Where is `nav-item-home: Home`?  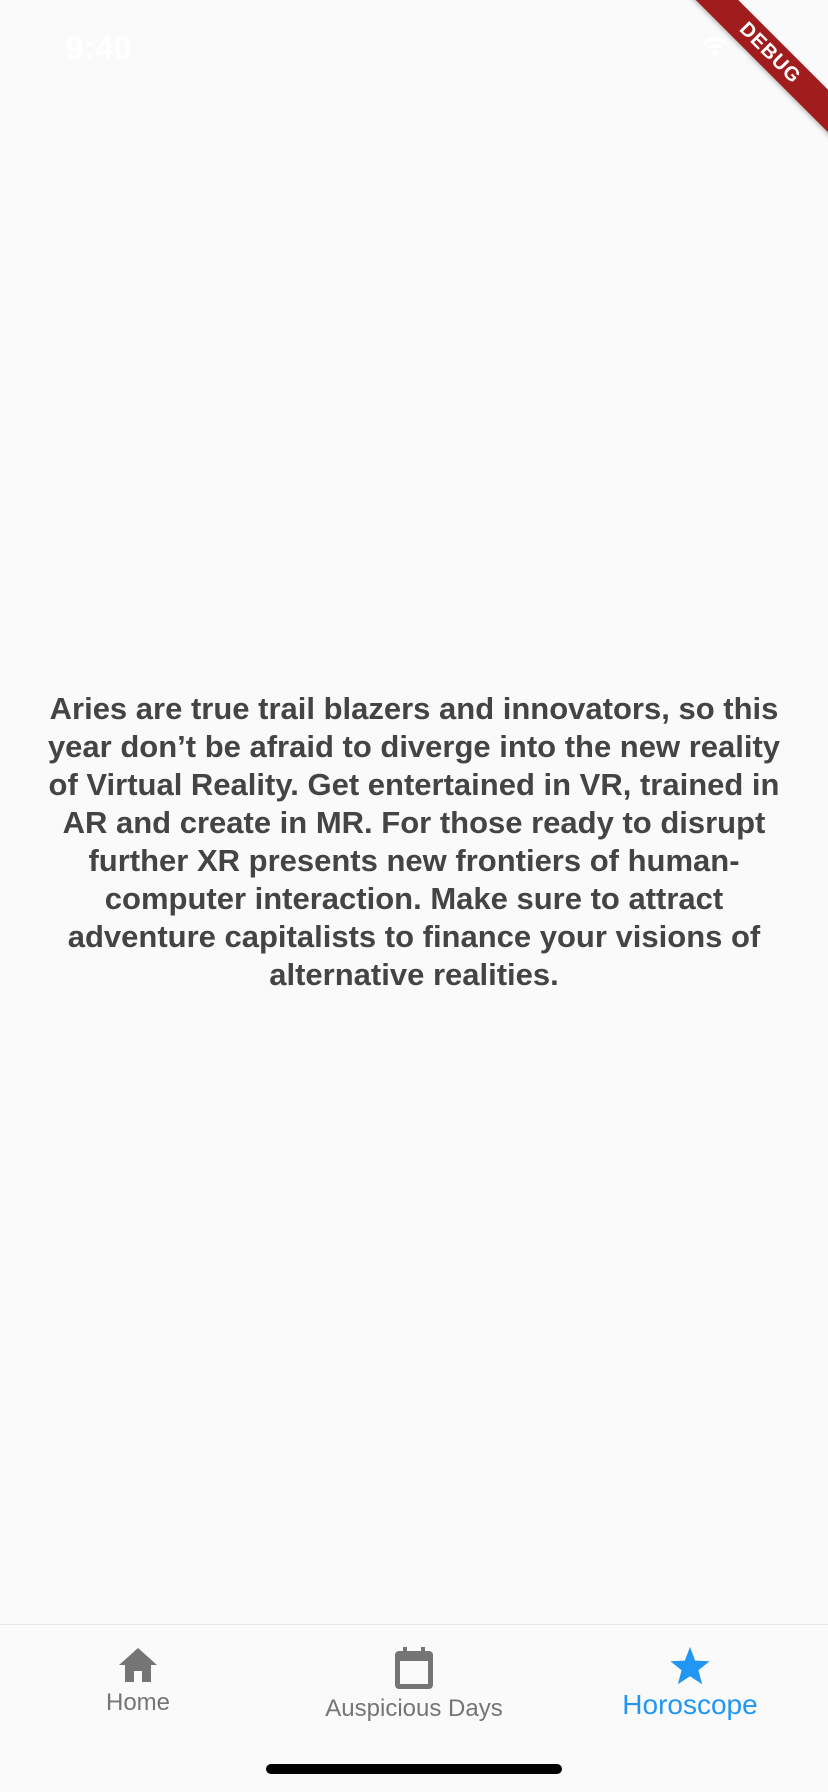
nav-item-home: Home is located at coordinates (138, 1708).